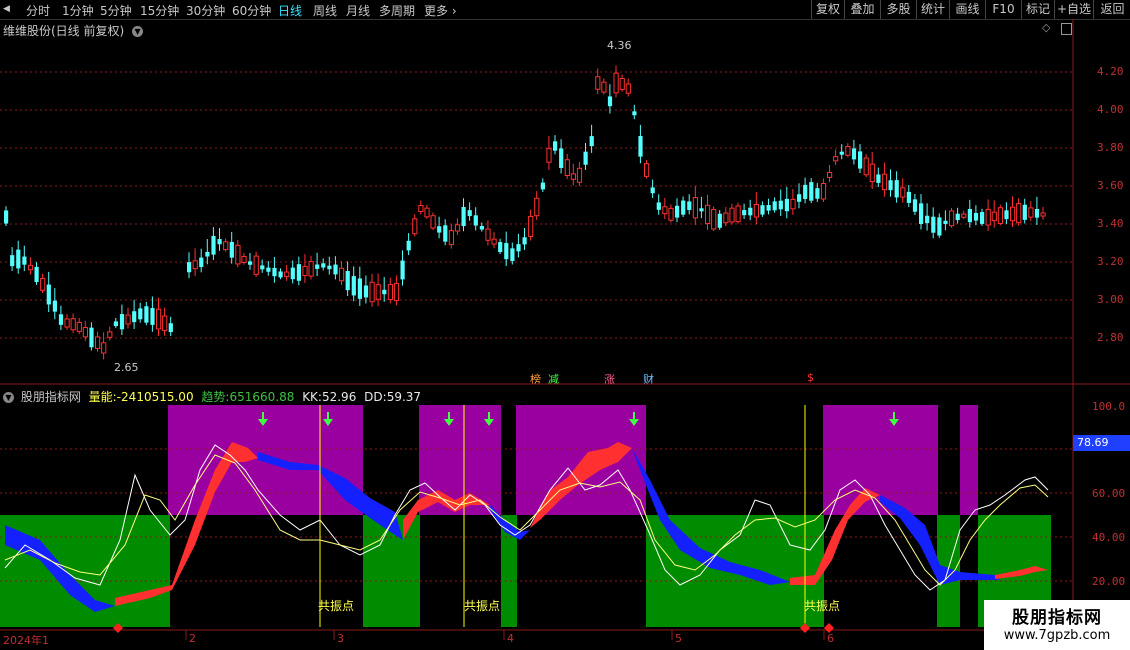 This screenshot has width=1130, height=650. Describe the element at coordinates (397, 10) in the screenshot. I see `tab-multi-period: 多周期` at that location.